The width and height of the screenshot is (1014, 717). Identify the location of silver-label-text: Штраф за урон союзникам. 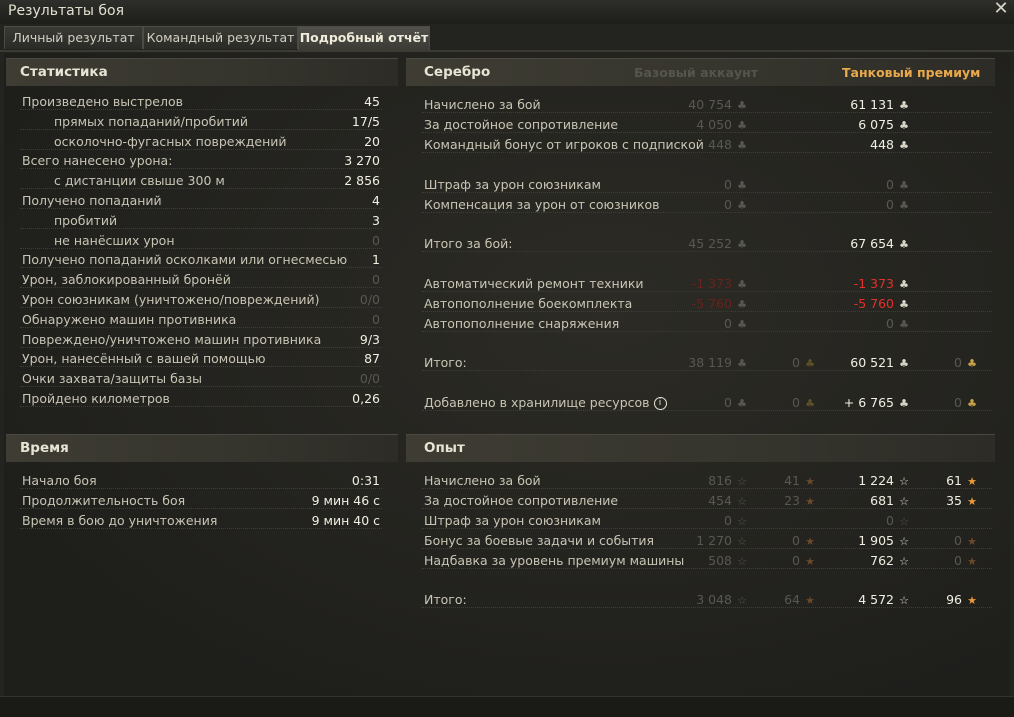
(512, 184).